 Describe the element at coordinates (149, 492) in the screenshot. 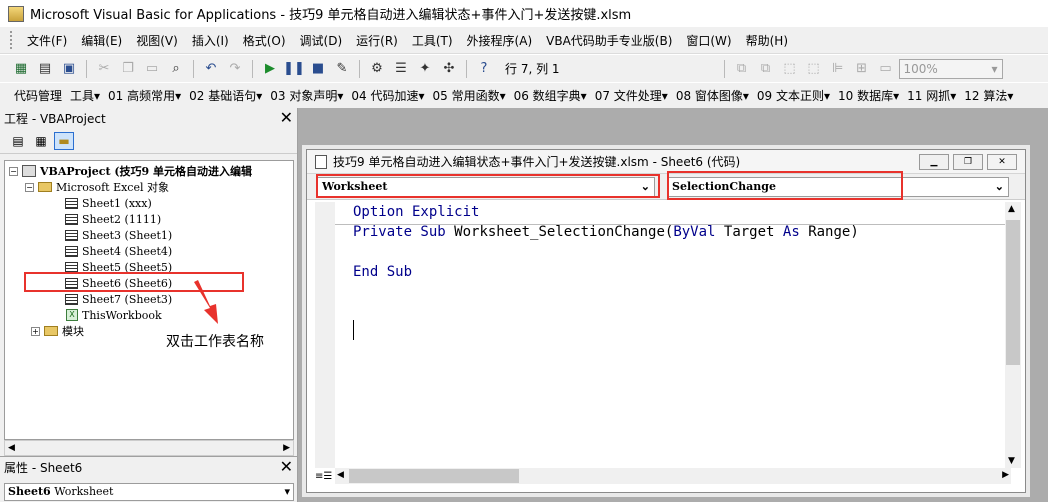

I see `properties-object-combo: Sheet6 Worksheet ▾` at that location.